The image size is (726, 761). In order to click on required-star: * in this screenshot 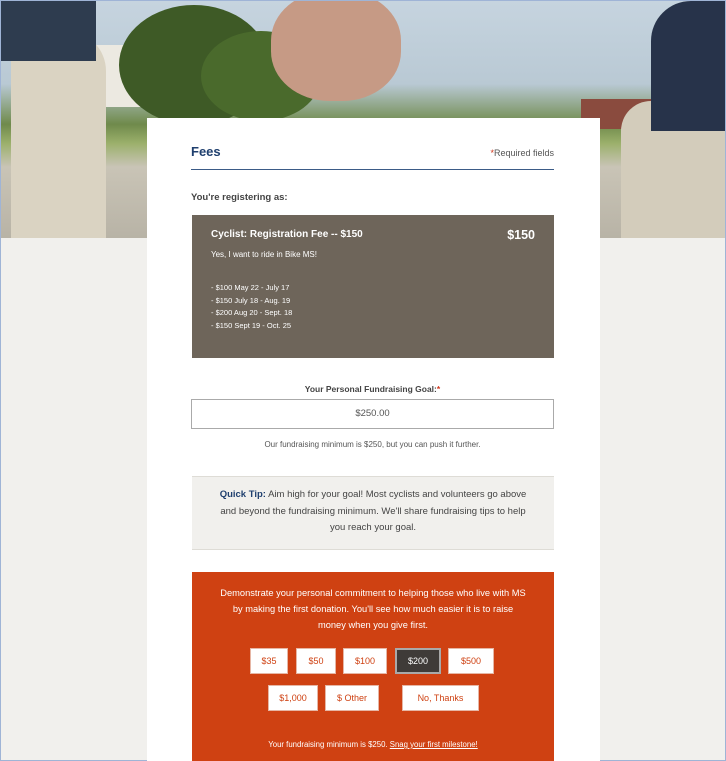, I will do `click(438, 389)`.